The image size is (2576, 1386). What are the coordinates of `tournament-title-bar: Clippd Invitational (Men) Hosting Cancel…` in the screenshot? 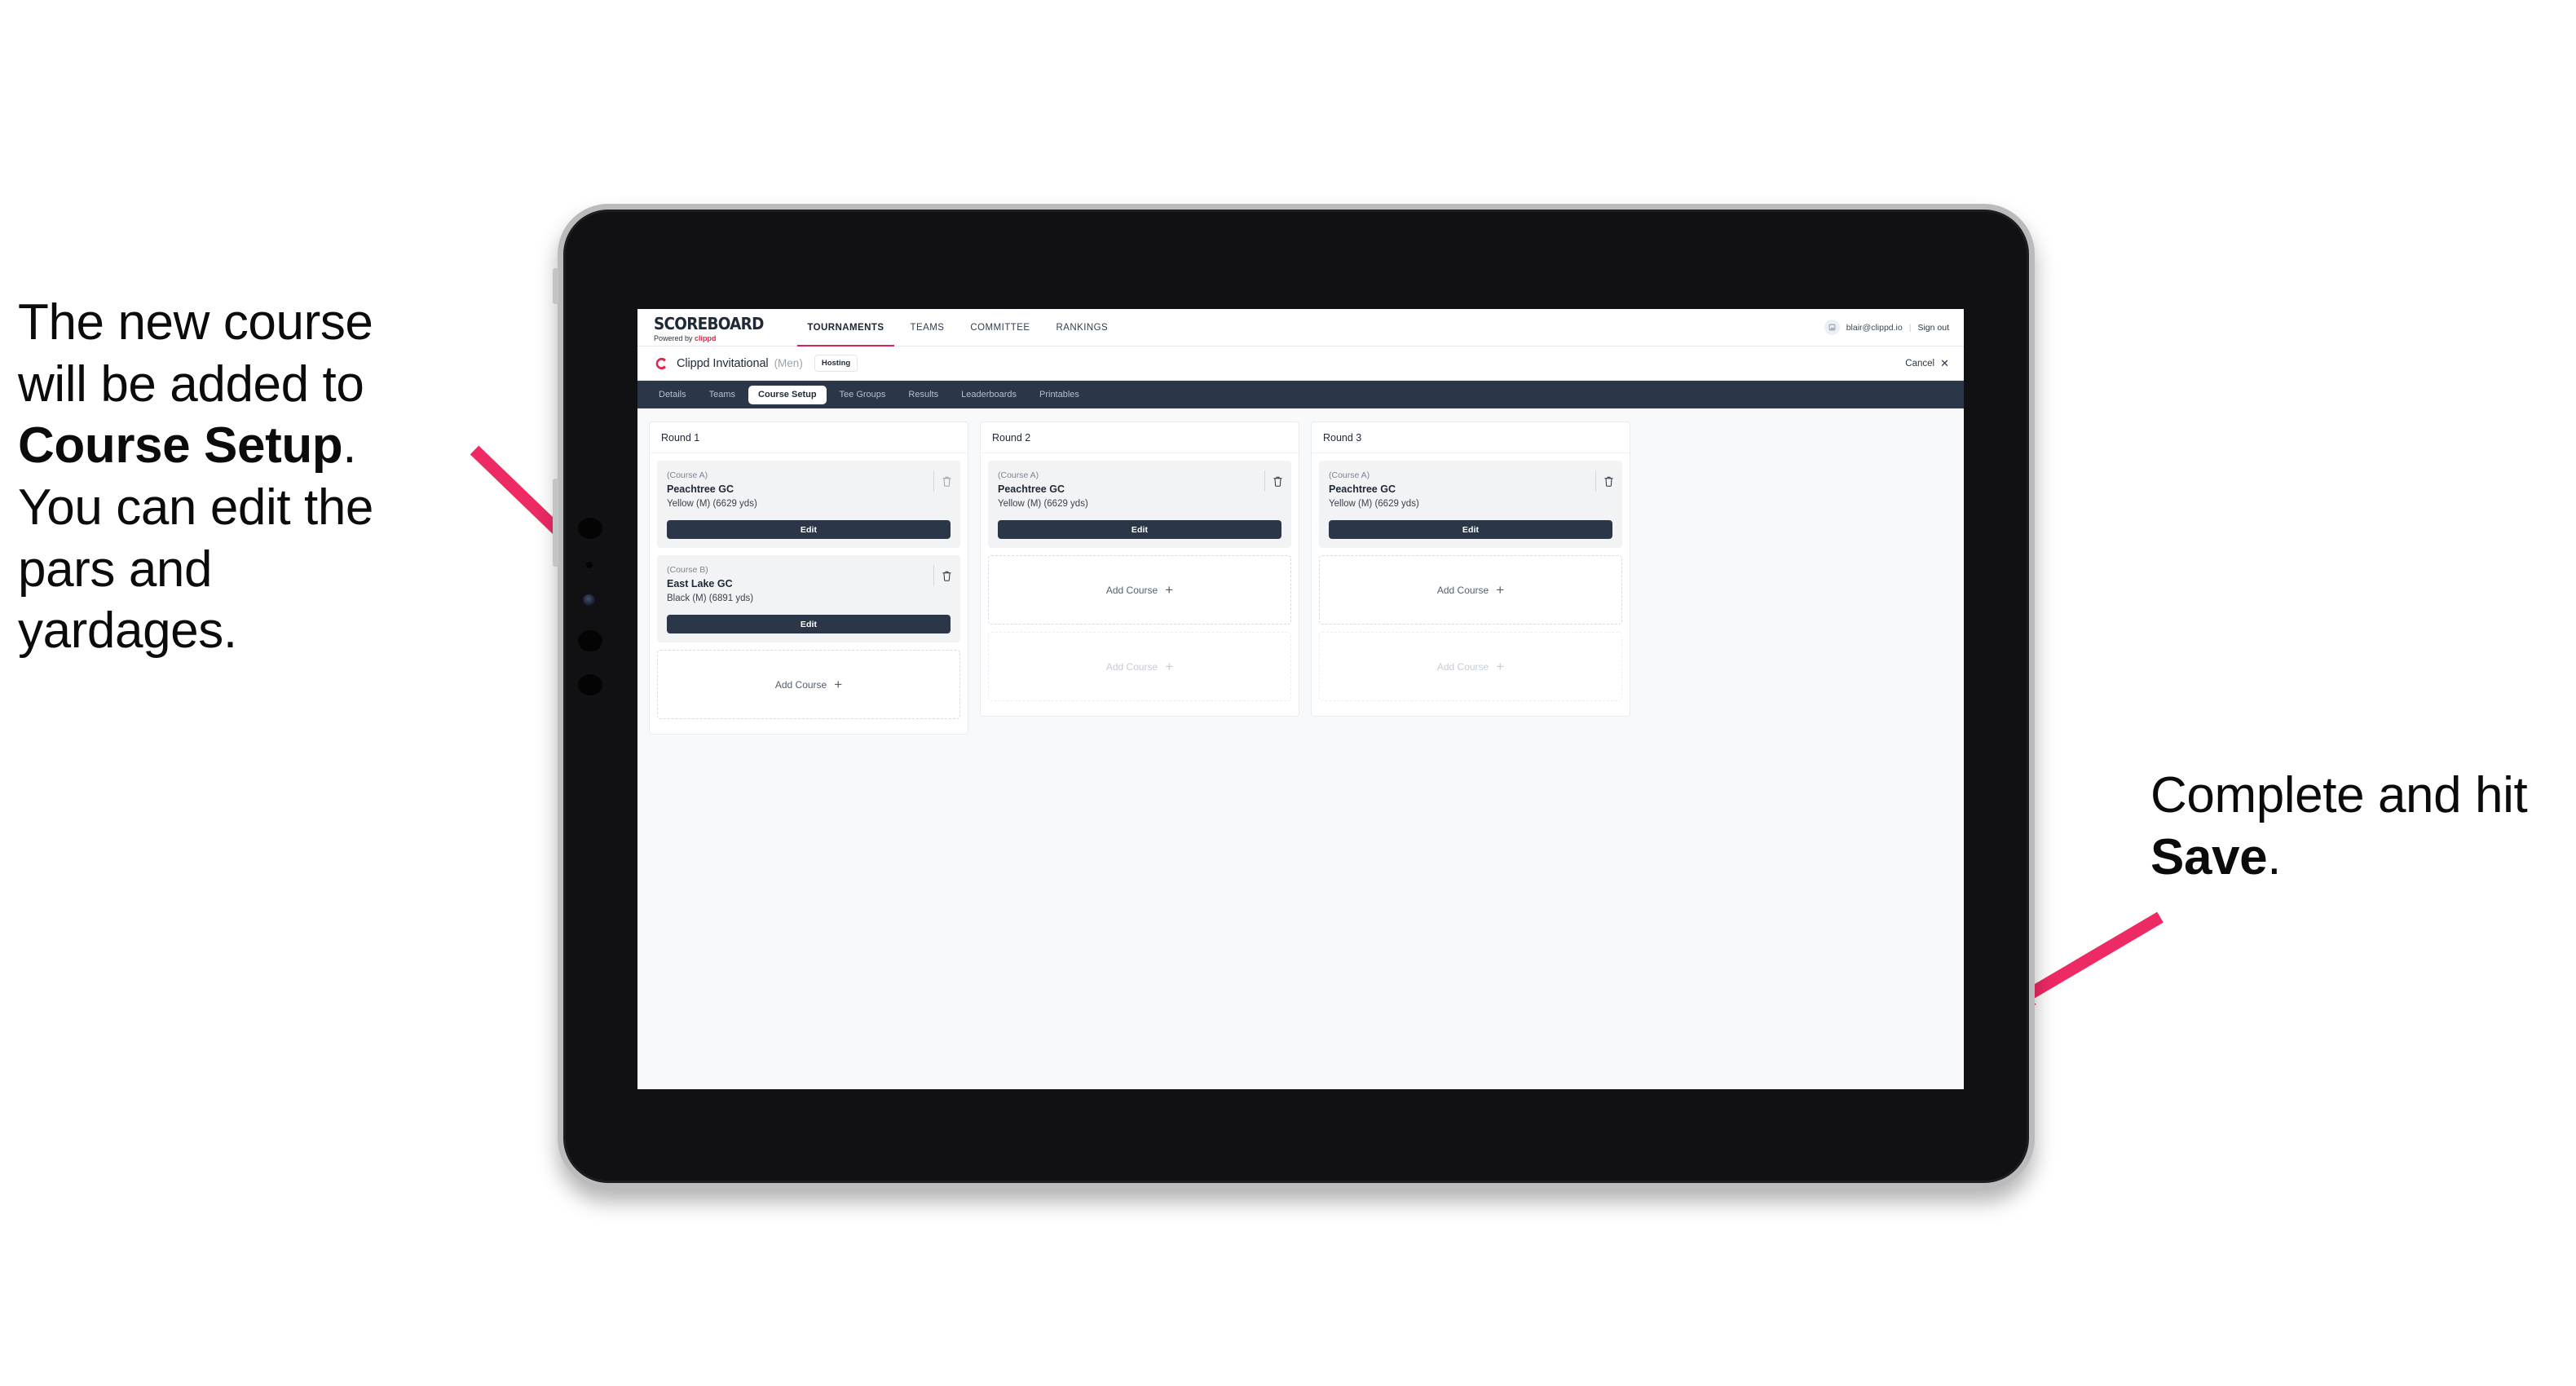 It's located at (1300, 363).